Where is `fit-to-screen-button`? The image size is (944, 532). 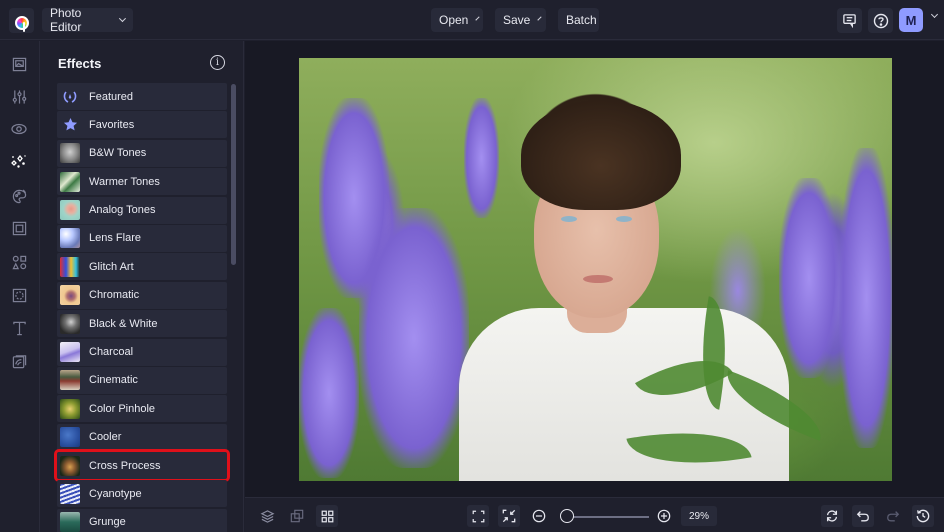 fit-to-screen-button is located at coordinates (478, 516).